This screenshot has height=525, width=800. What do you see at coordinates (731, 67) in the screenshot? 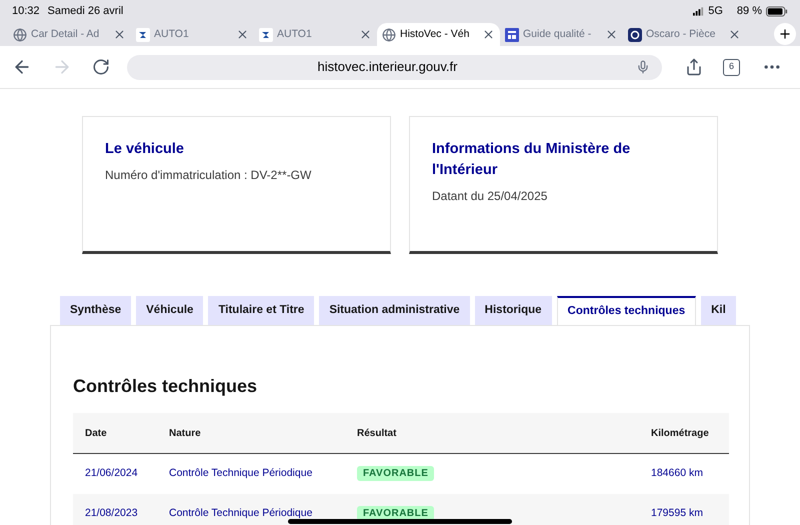
I see `tab-count-button: 6` at bounding box center [731, 67].